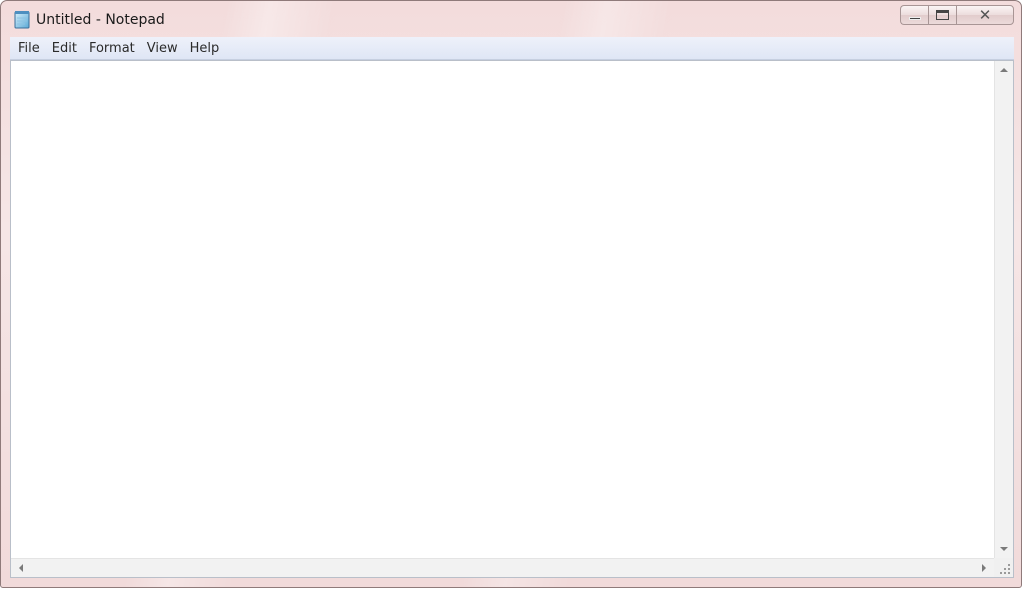 Image resolution: width=1024 pixels, height=590 pixels. I want to click on close-icon: ✕, so click(985, 15).